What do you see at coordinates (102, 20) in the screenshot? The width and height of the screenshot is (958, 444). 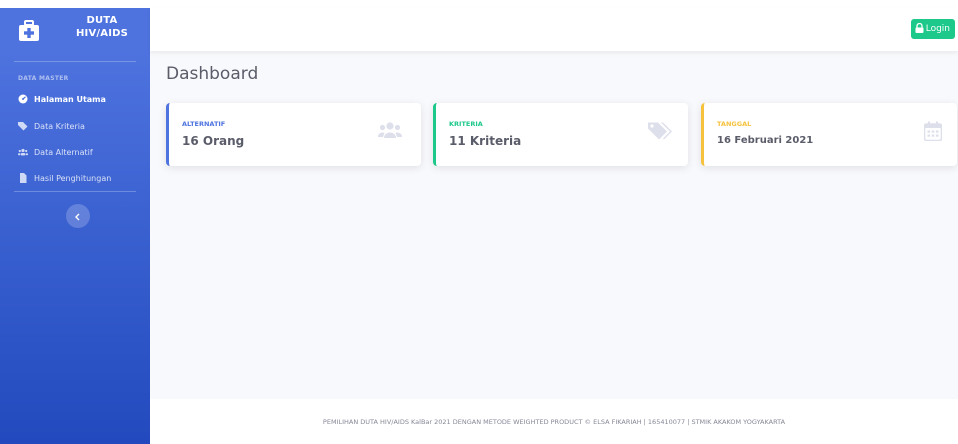 I see `brand-line-1: DUTA` at bounding box center [102, 20].